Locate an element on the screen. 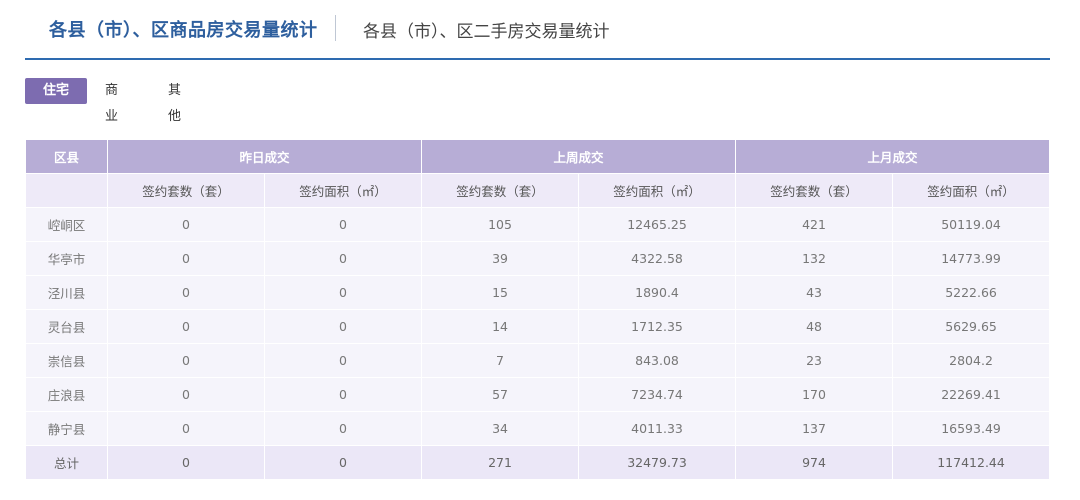 The image size is (1080, 500). cell-value: 170 is located at coordinates (814, 394).